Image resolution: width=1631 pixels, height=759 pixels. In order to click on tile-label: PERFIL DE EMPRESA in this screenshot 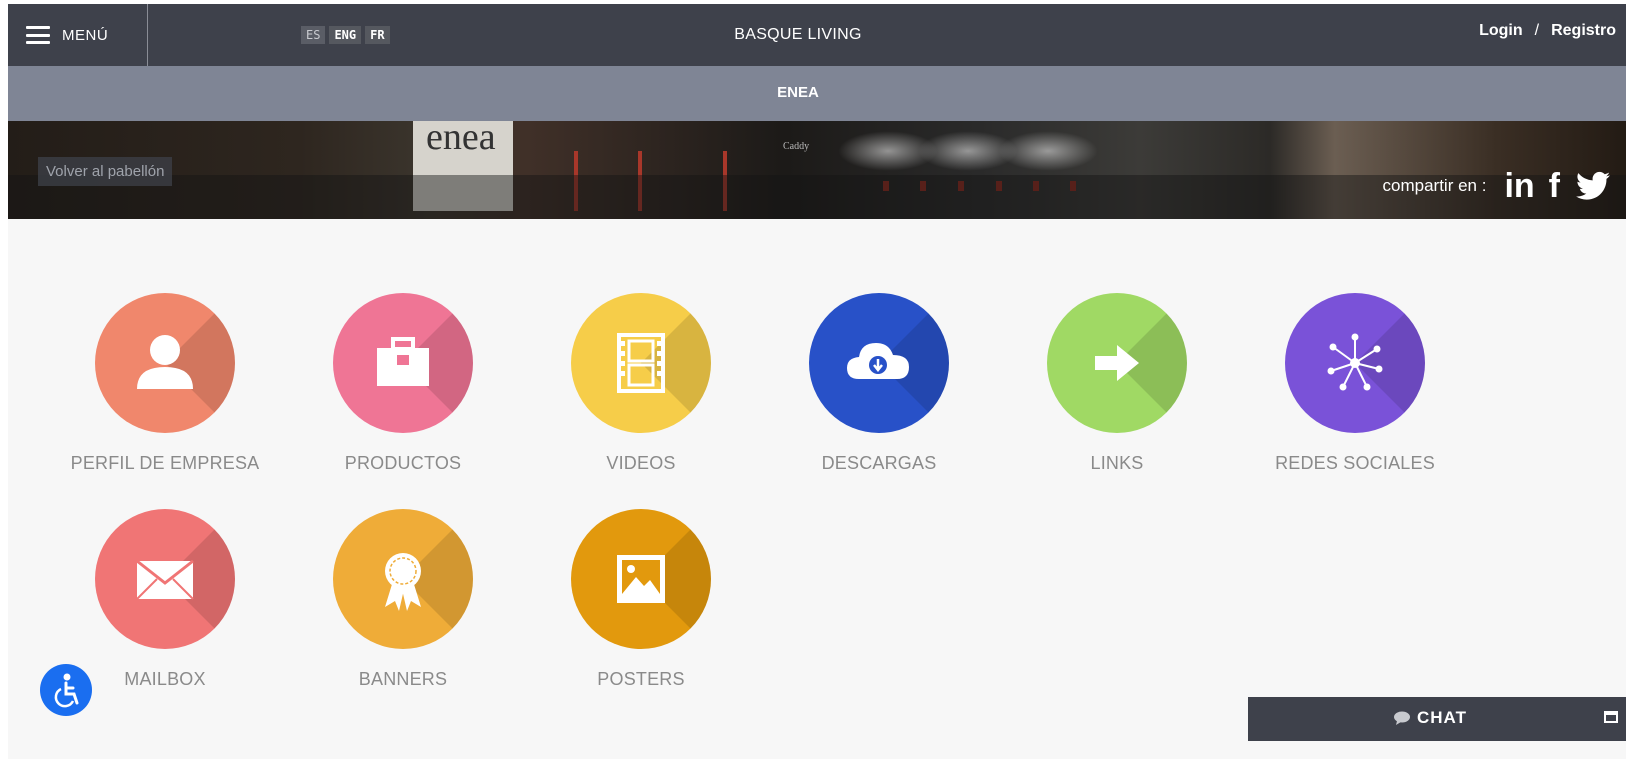, I will do `click(165, 463)`.